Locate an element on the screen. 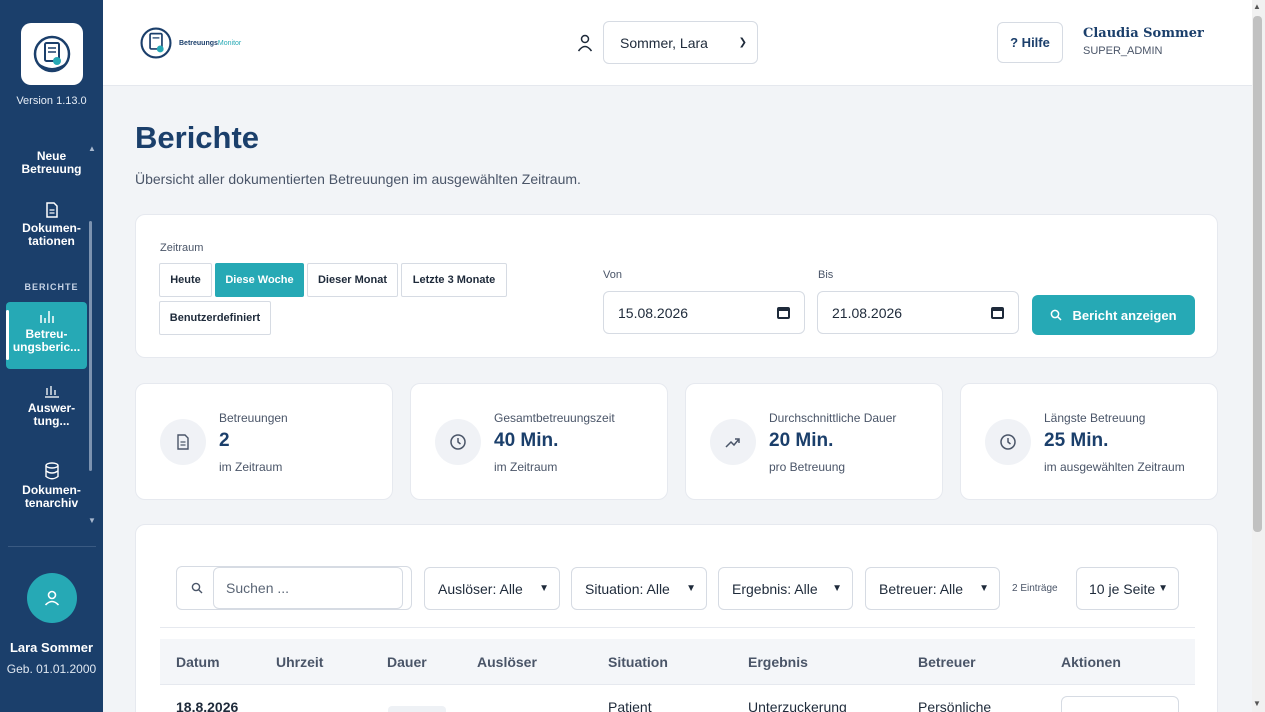 The image size is (1265, 712). bar-chart-icon is located at coordinates (46, 317).